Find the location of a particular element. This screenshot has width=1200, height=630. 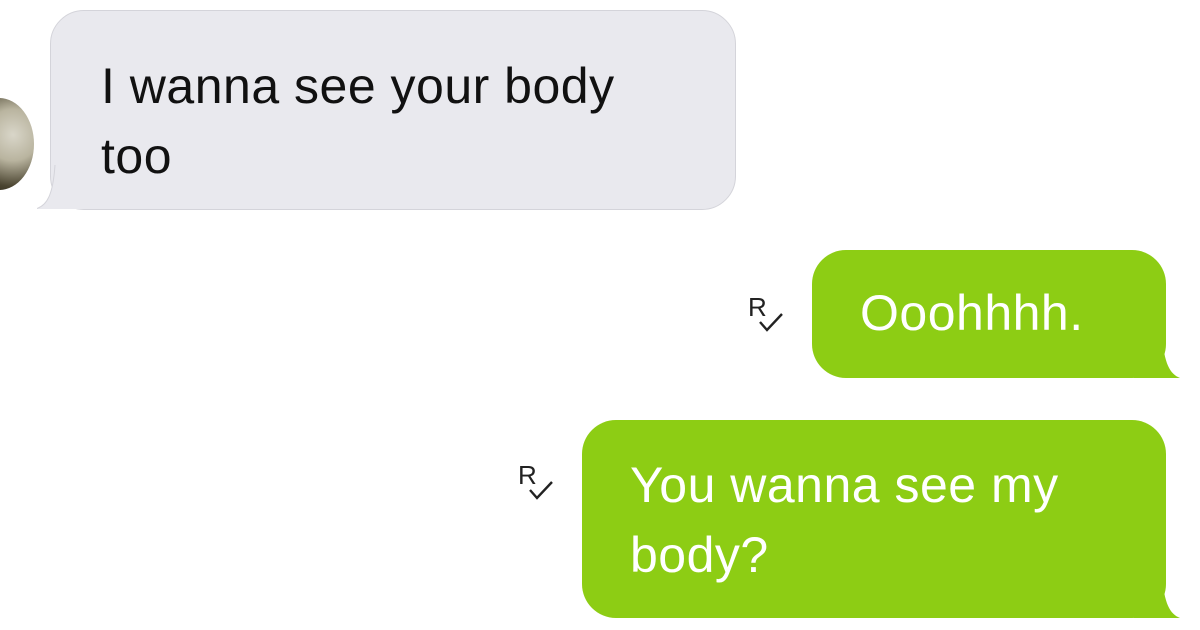

message-text-line: Ooohhhh. is located at coordinates (972, 313).